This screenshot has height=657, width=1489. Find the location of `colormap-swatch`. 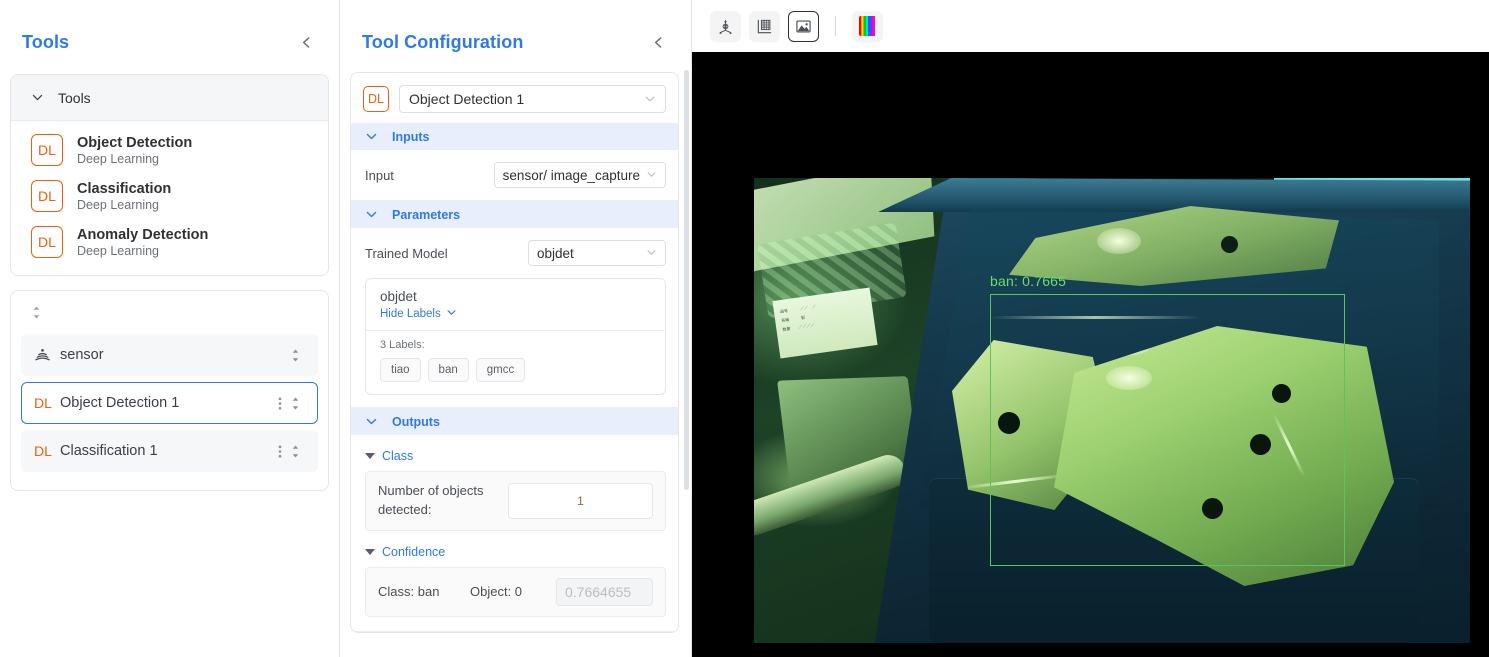

colormap-swatch is located at coordinates (867, 26).